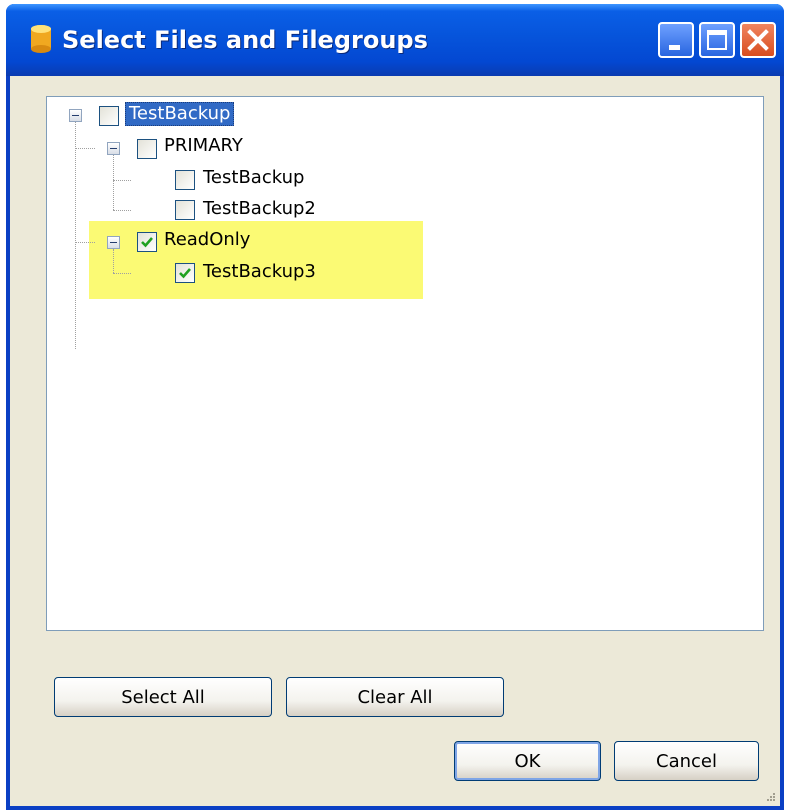 Image resolution: width=785 pixels, height=812 pixels. Describe the element at coordinates (259, 272) in the screenshot. I see `tree-node-label: TestBackup3` at that location.